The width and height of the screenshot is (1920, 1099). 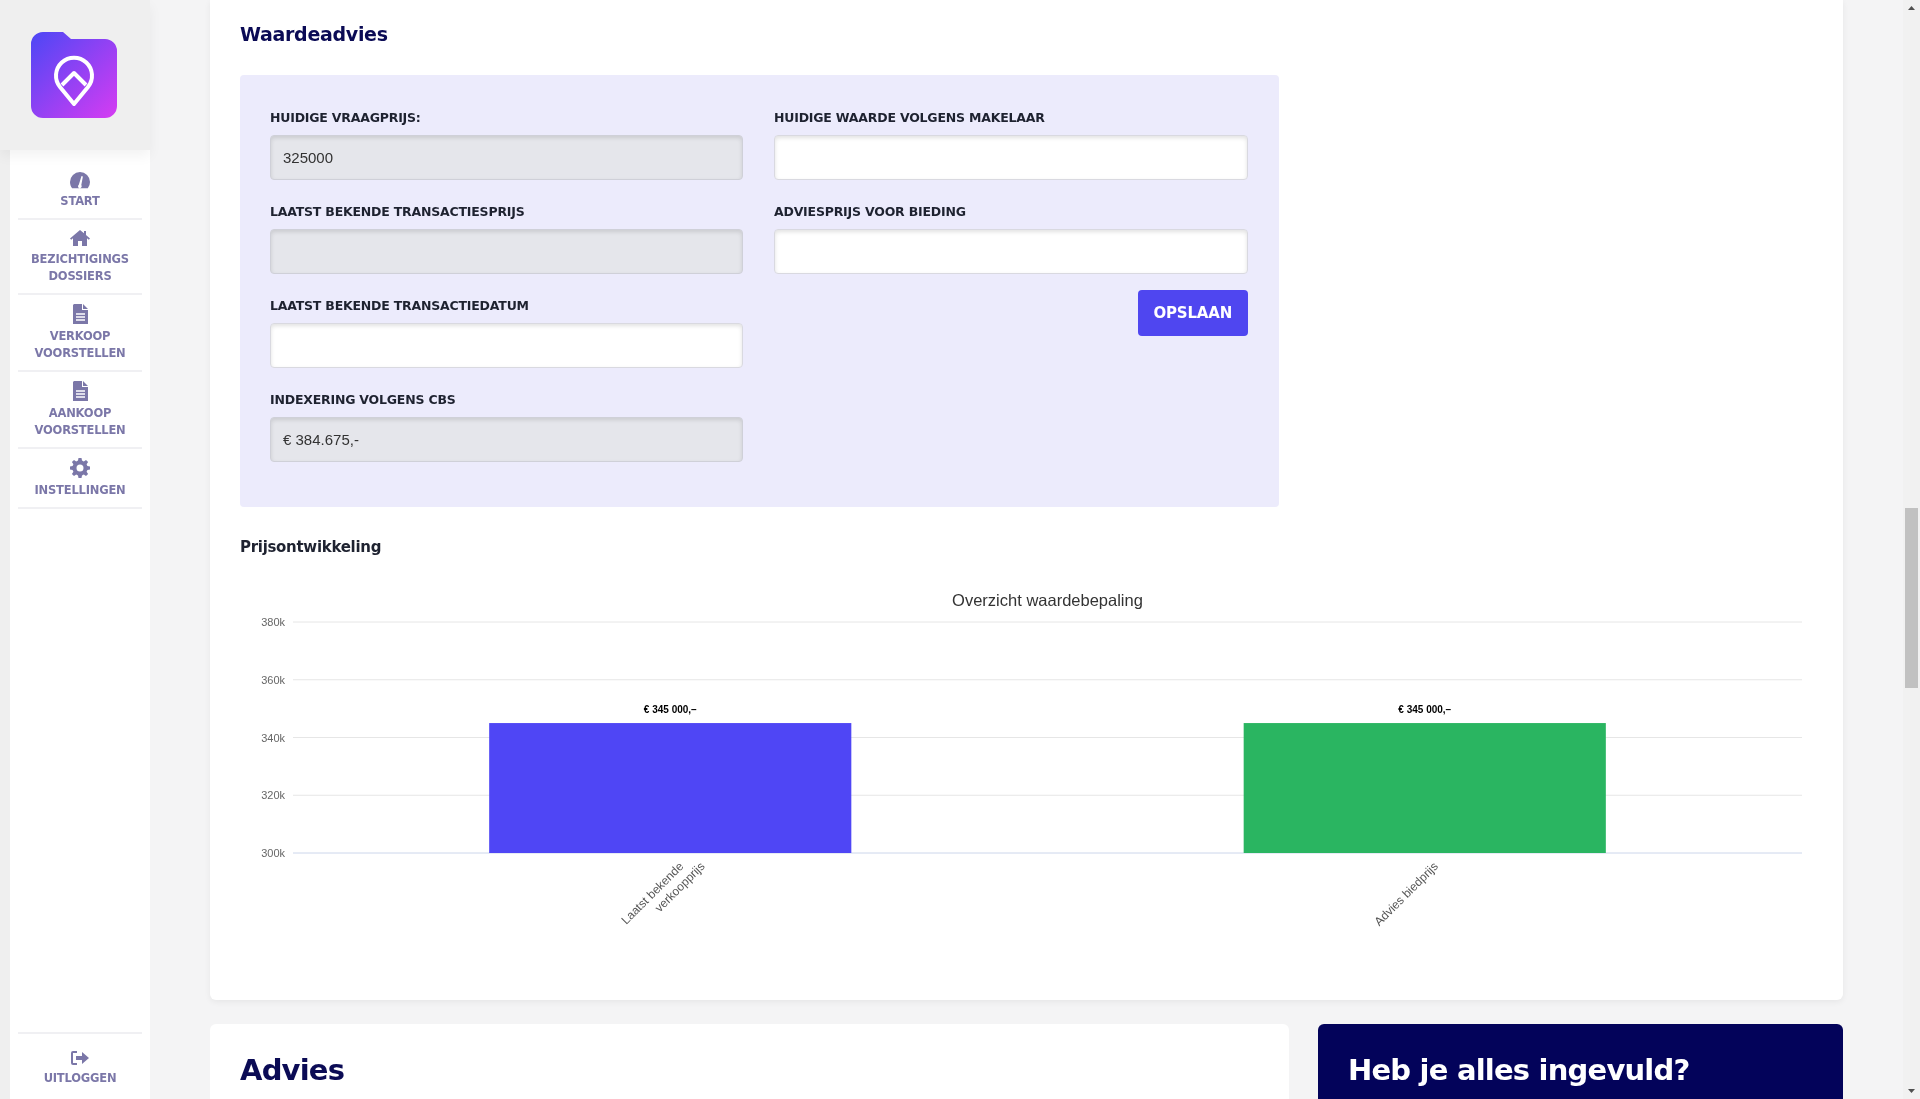 I want to click on field-label: LAATST BEKENDE TRANSACTIEDATUM, so click(x=400, y=306).